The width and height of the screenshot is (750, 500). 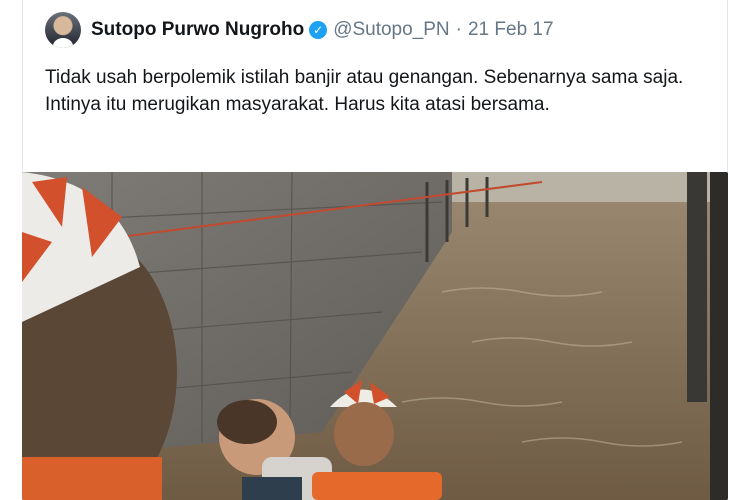 What do you see at coordinates (63, 30) in the screenshot?
I see `author-avatar` at bounding box center [63, 30].